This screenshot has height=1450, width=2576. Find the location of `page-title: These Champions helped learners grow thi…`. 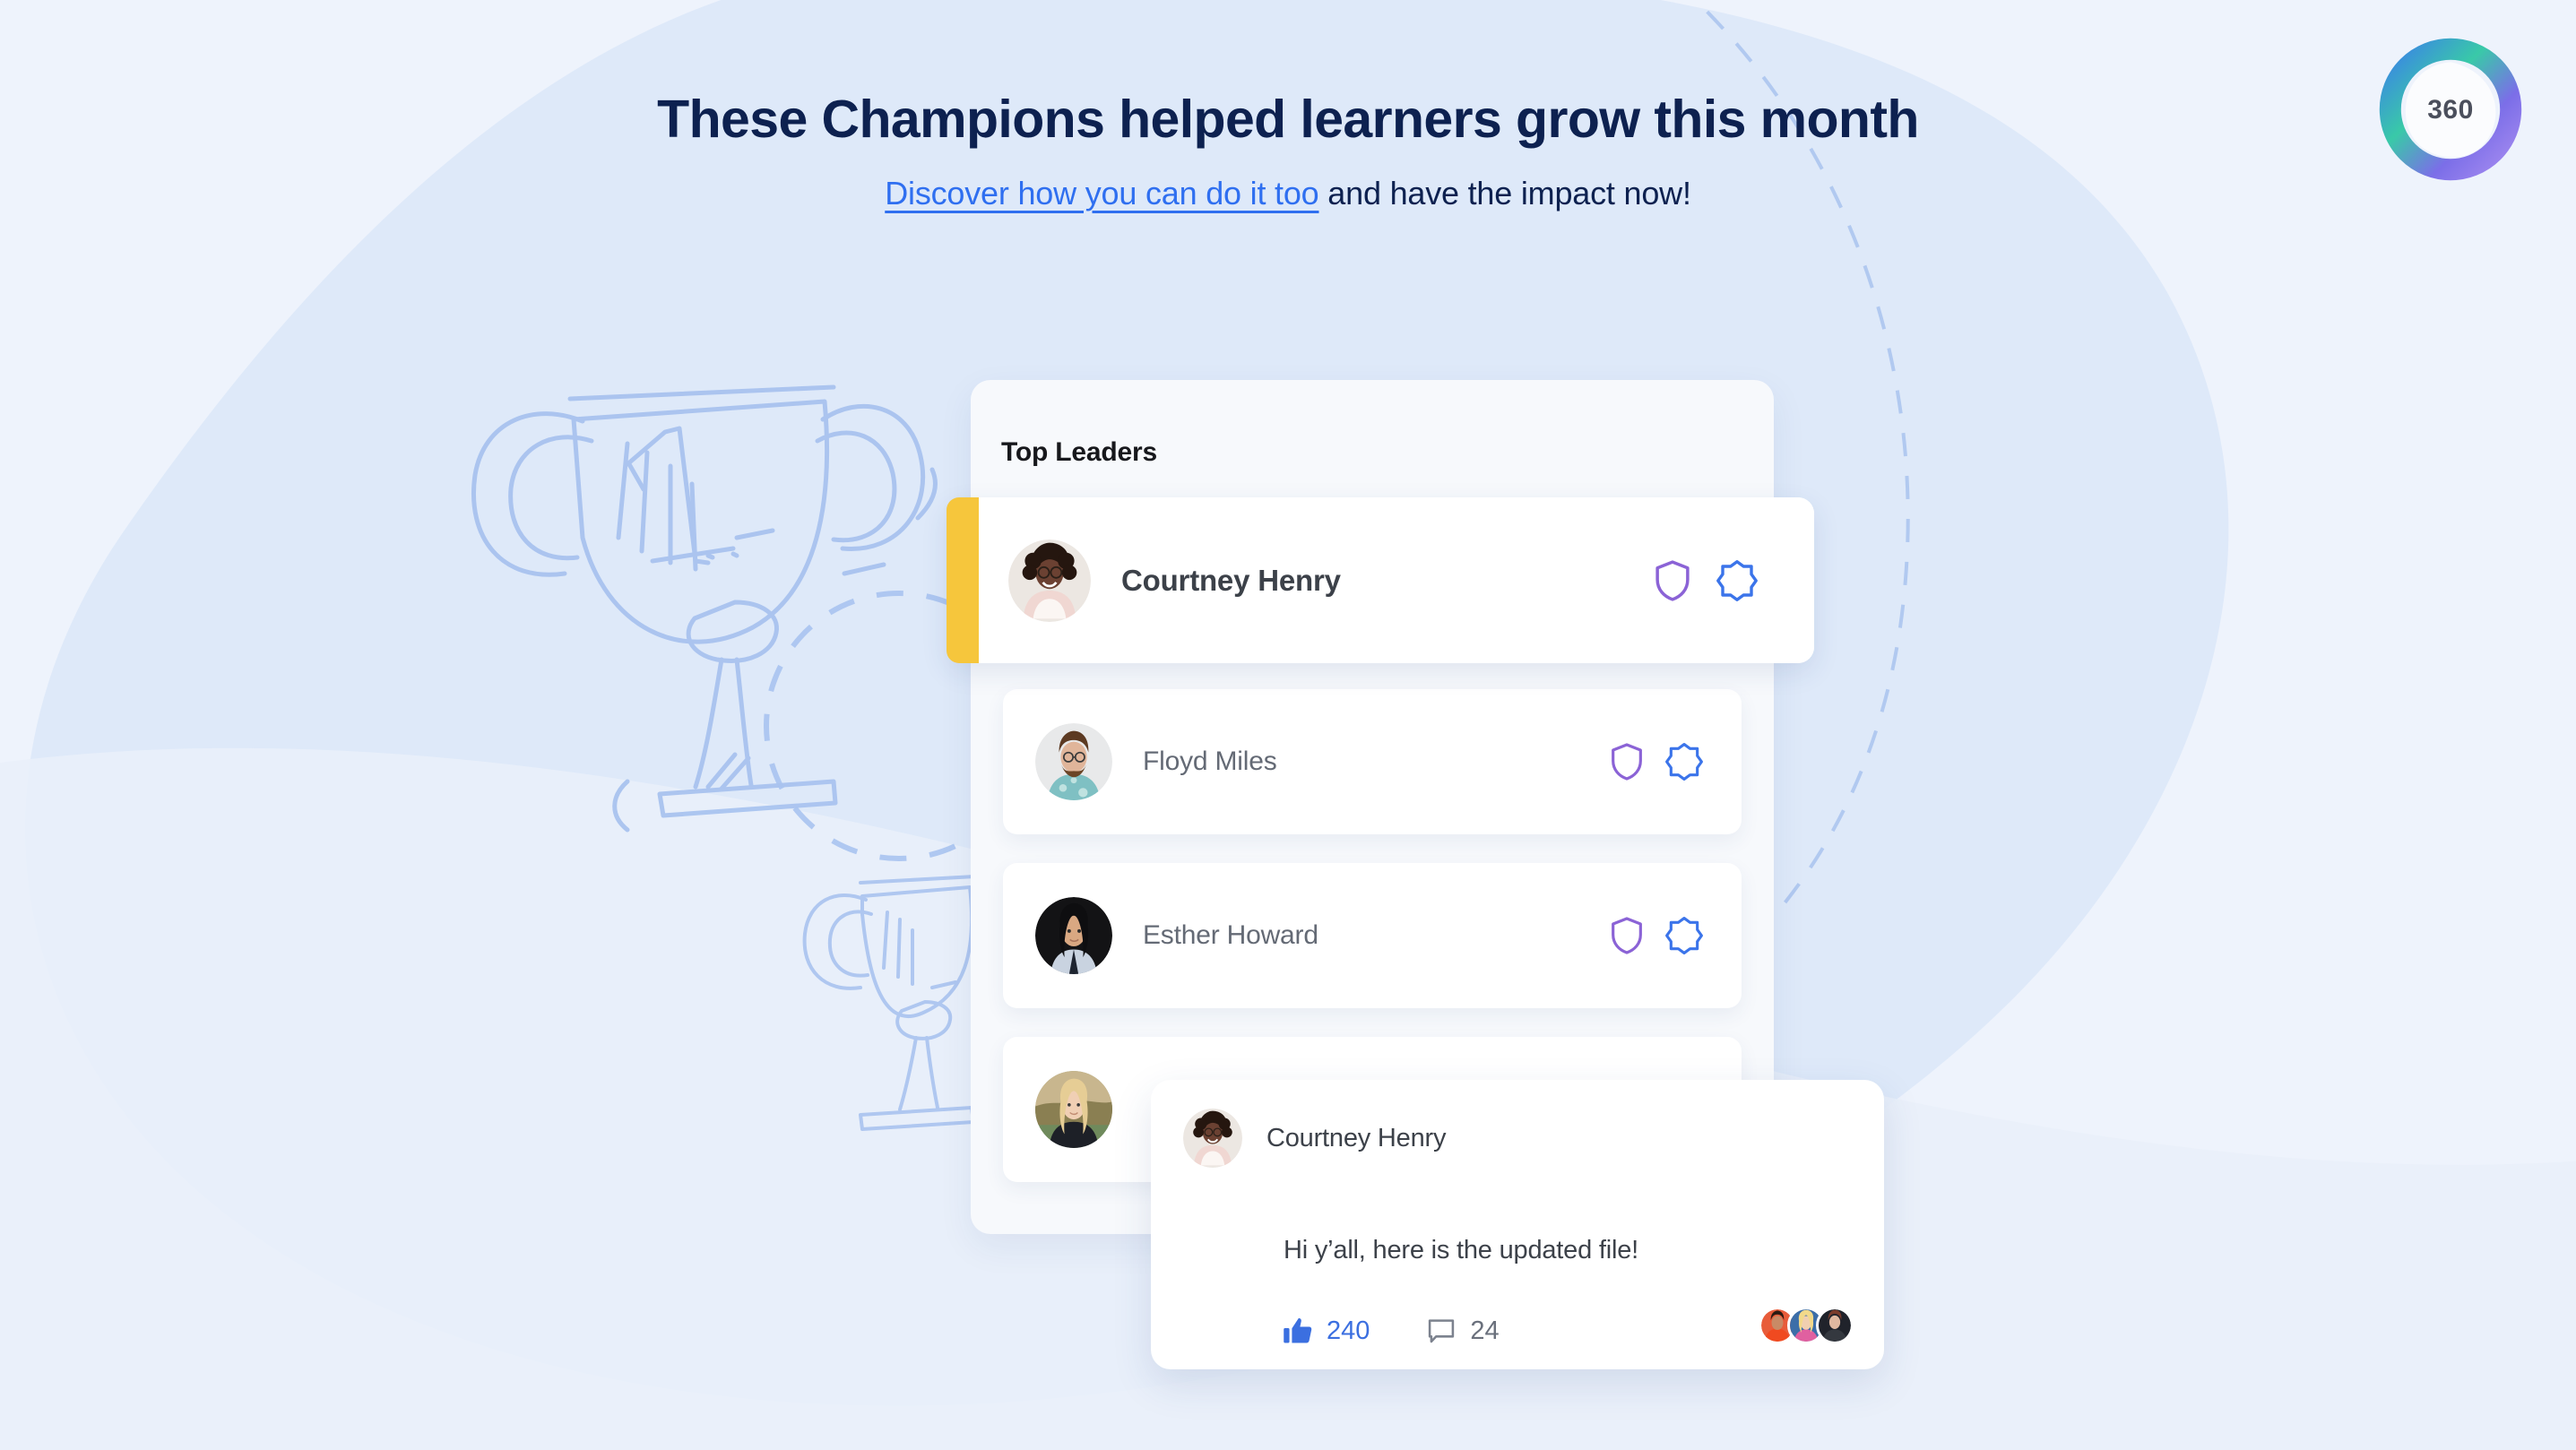

page-title: These Champions helped learners grow thi… is located at coordinates (1288, 119).